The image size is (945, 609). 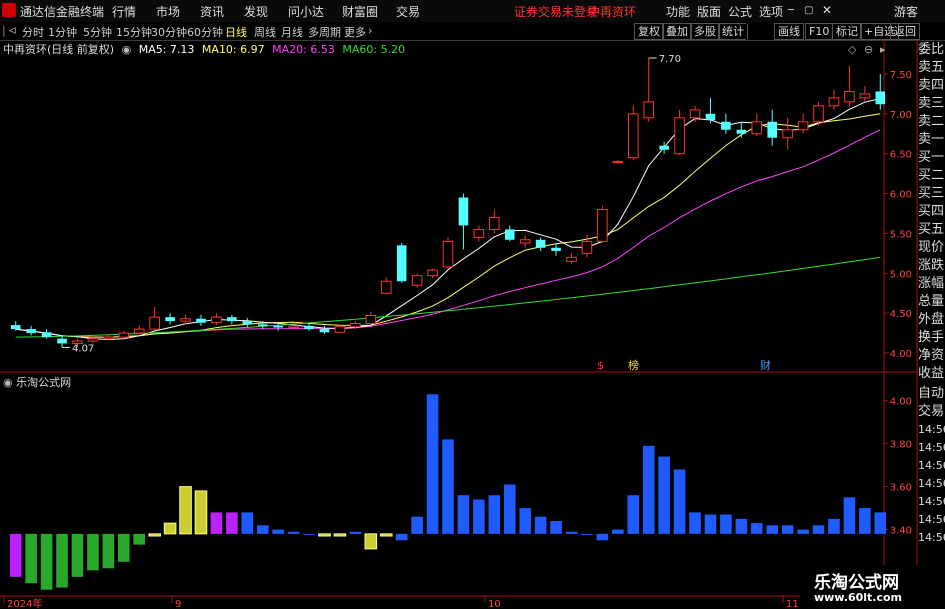 I want to click on panel-turnover: 换手, so click(x=931, y=337).